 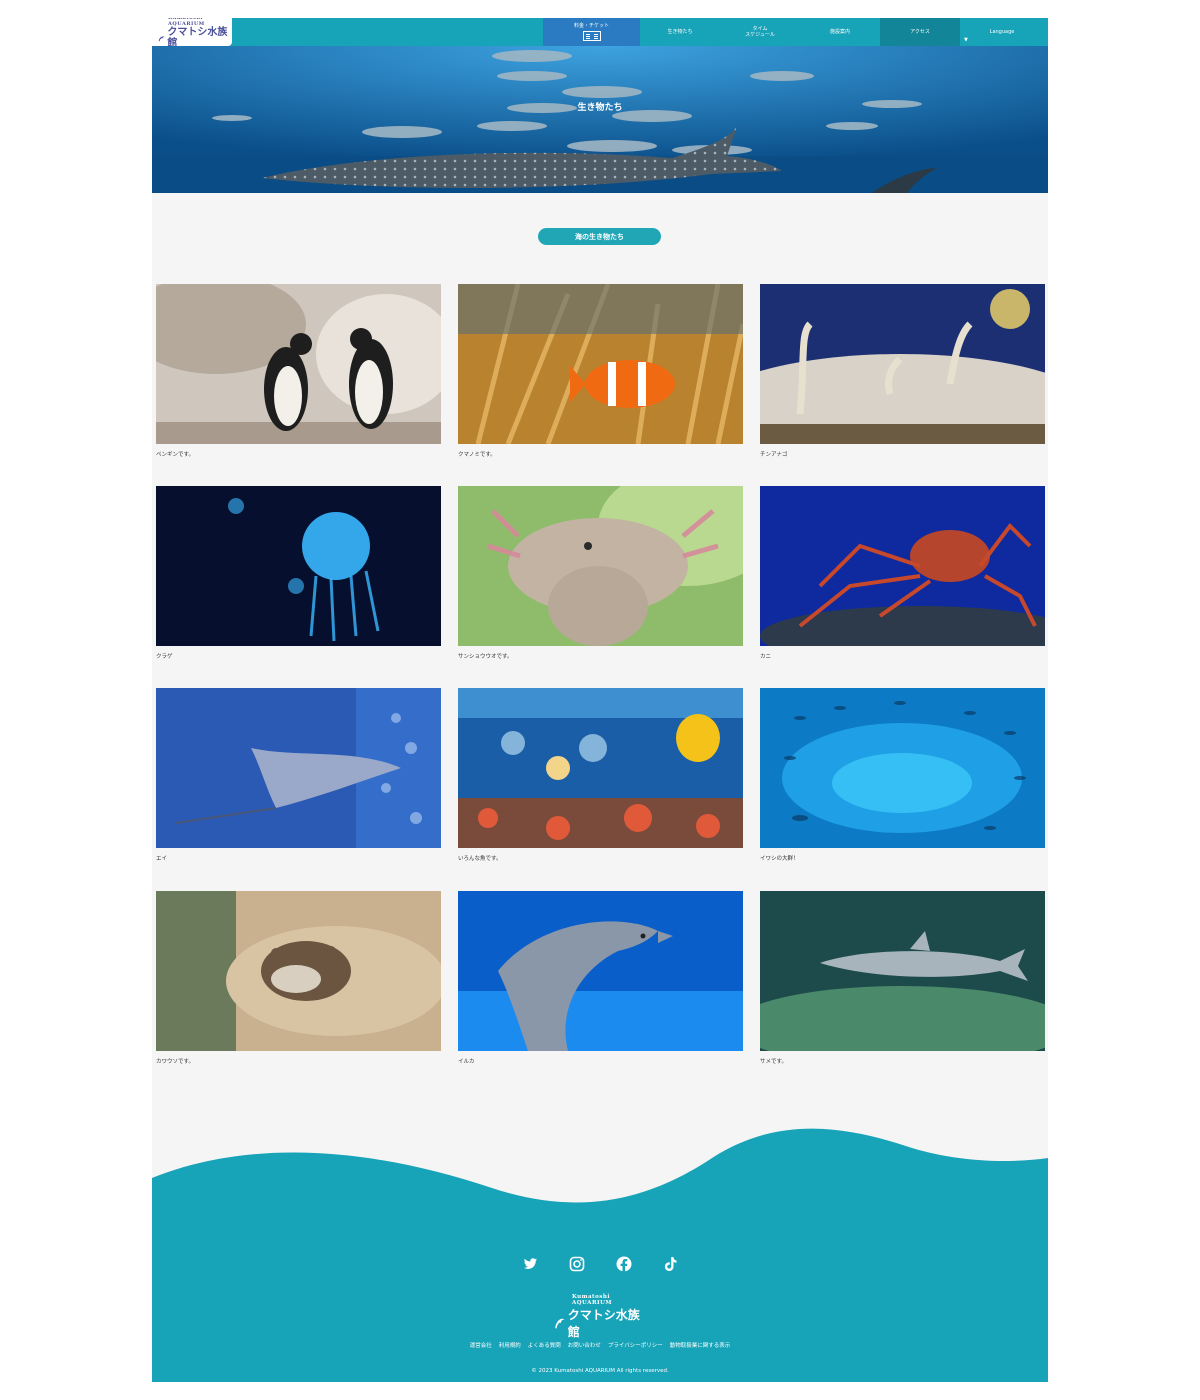 I want to click on hero-image, so click(x=600, y=119).